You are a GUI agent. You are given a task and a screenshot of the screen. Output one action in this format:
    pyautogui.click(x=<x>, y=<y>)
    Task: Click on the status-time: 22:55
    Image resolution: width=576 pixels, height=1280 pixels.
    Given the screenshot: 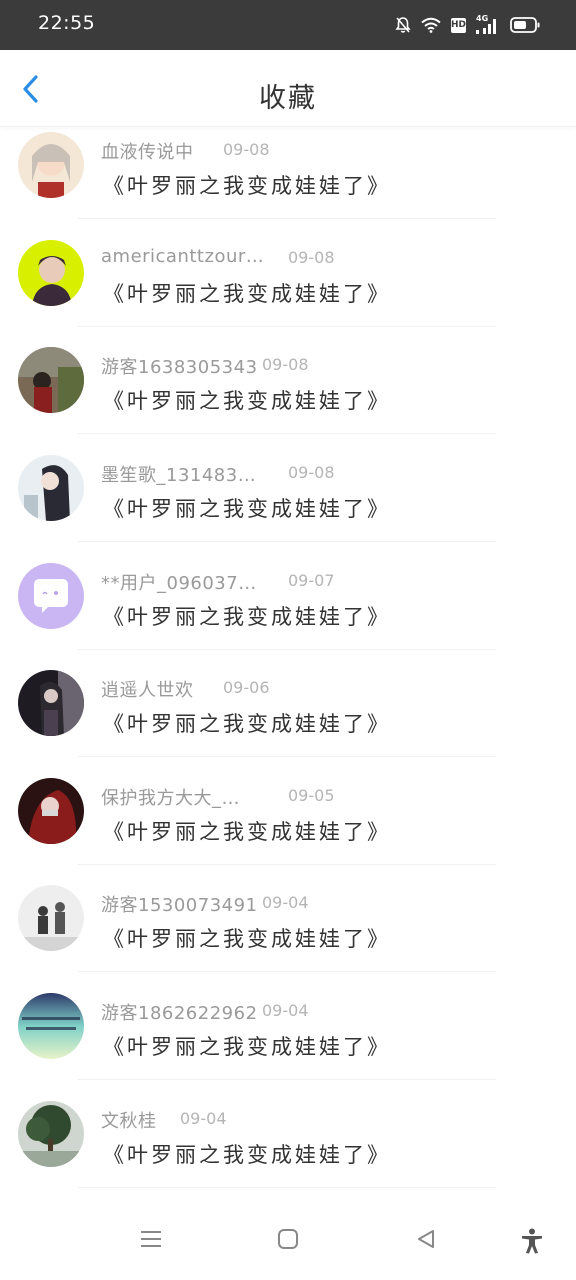 What is the action you would take?
    pyautogui.click(x=67, y=23)
    